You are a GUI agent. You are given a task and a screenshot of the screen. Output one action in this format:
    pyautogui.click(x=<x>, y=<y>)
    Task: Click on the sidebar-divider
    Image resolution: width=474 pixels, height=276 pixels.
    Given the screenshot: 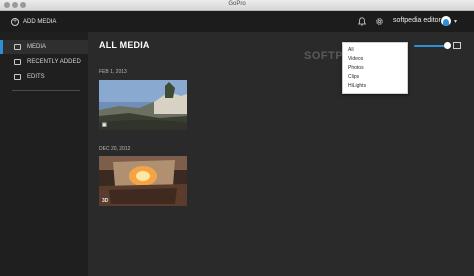 What is the action you would take?
    pyautogui.click(x=46, y=90)
    